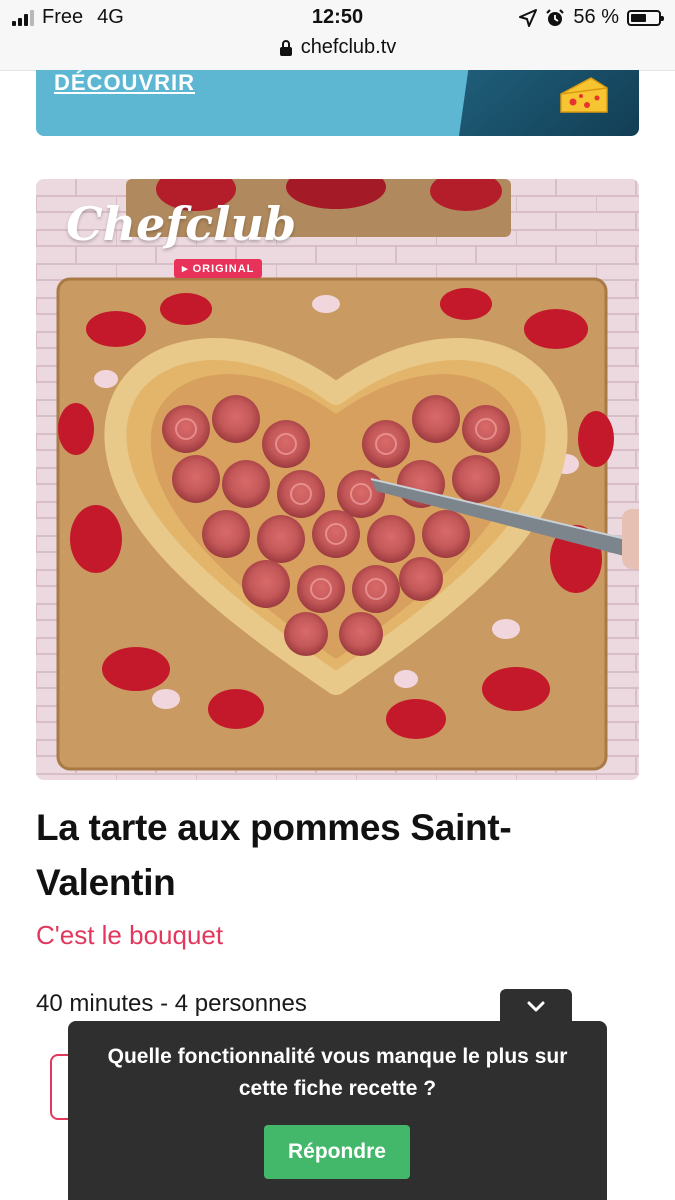  Describe the element at coordinates (218, 268) in the screenshot. I see `original-badge: ▸ ORIGINAL` at that location.